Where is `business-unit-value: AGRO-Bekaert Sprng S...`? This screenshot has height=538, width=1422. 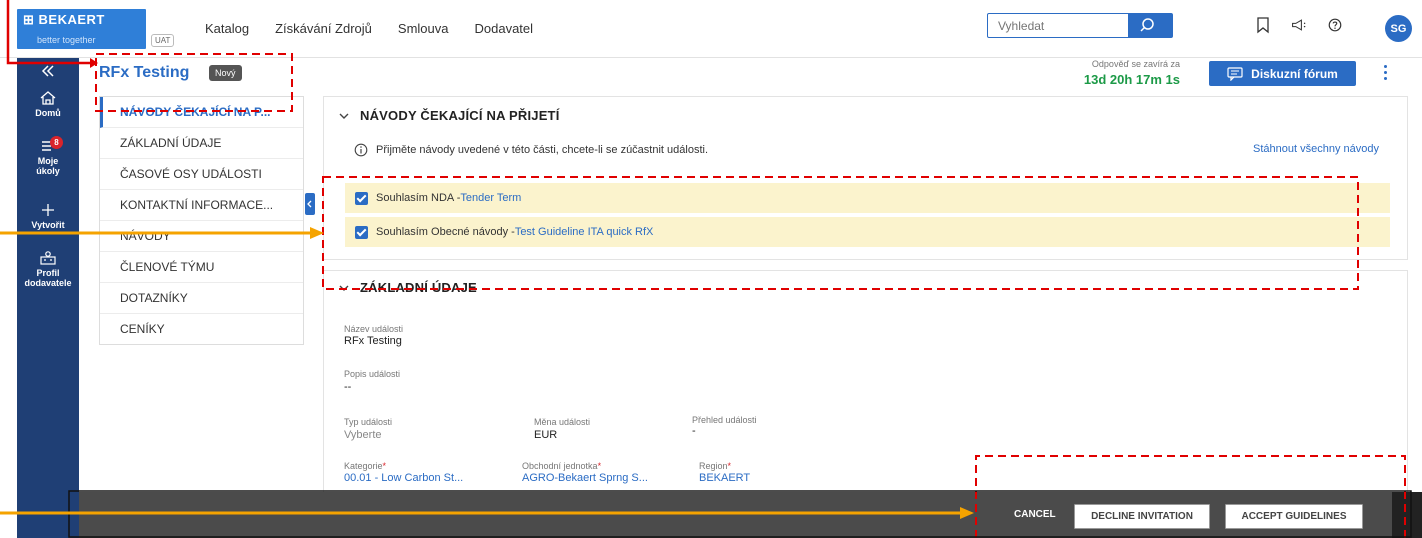 business-unit-value: AGRO-Bekaert Sprng S... is located at coordinates (585, 478).